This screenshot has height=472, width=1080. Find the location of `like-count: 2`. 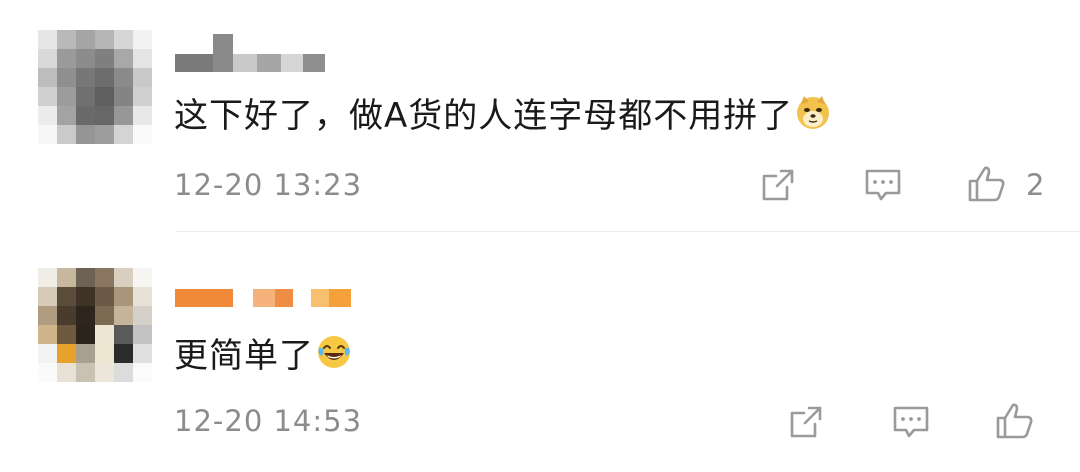

like-count: 2 is located at coordinates (1035, 185).